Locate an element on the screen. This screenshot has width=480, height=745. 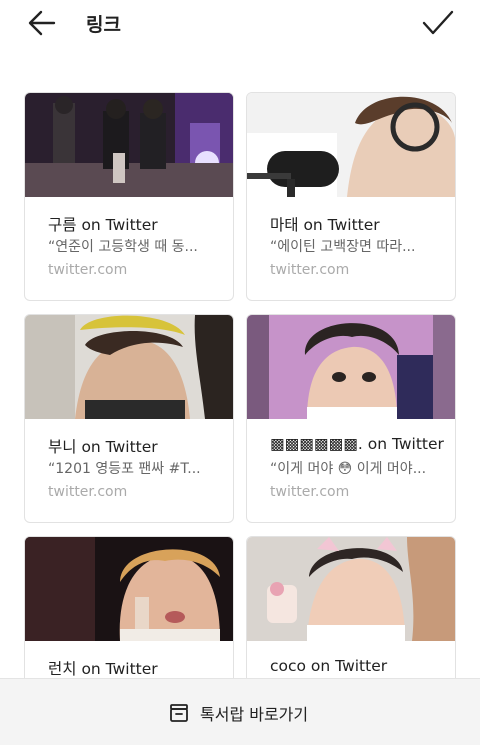
link-title: coco on Twitter is located at coordinates (329, 666).